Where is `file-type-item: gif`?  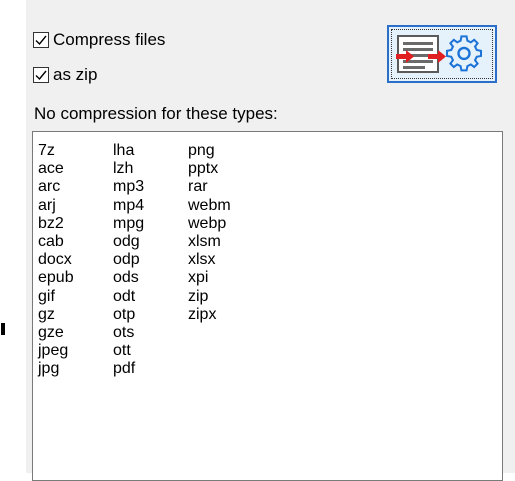 file-type-item: gif is located at coordinates (56, 297).